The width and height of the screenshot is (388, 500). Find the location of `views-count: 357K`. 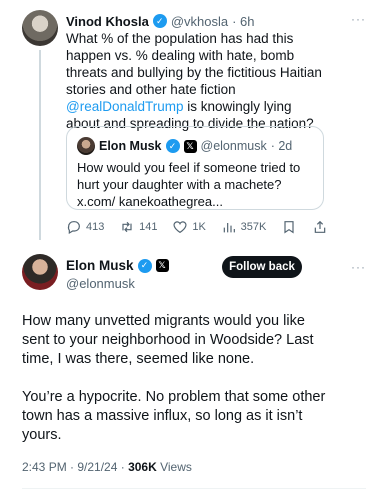

views-count: 357K is located at coordinates (253, 227).